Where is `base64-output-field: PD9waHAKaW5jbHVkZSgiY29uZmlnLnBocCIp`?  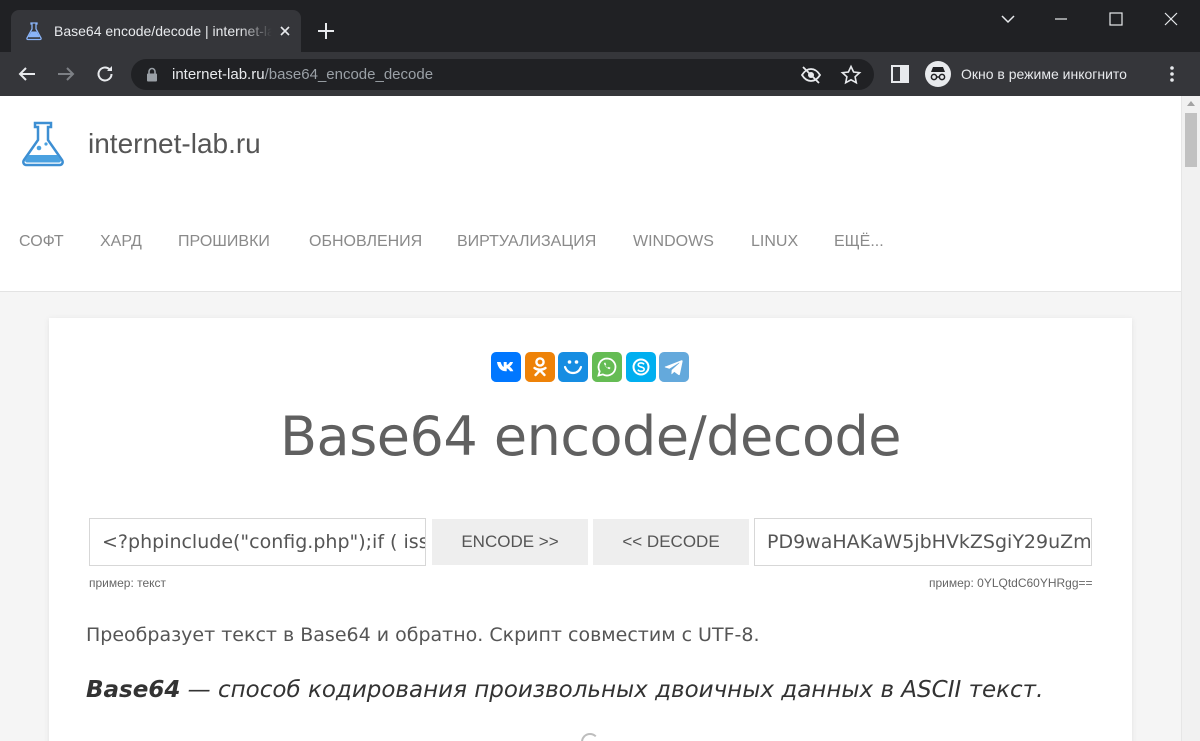 base64-output-field: PD9waHAKaW5jbHVkZSgiY29uZmlnLnBocCIp is located at coordinates (923, 542).